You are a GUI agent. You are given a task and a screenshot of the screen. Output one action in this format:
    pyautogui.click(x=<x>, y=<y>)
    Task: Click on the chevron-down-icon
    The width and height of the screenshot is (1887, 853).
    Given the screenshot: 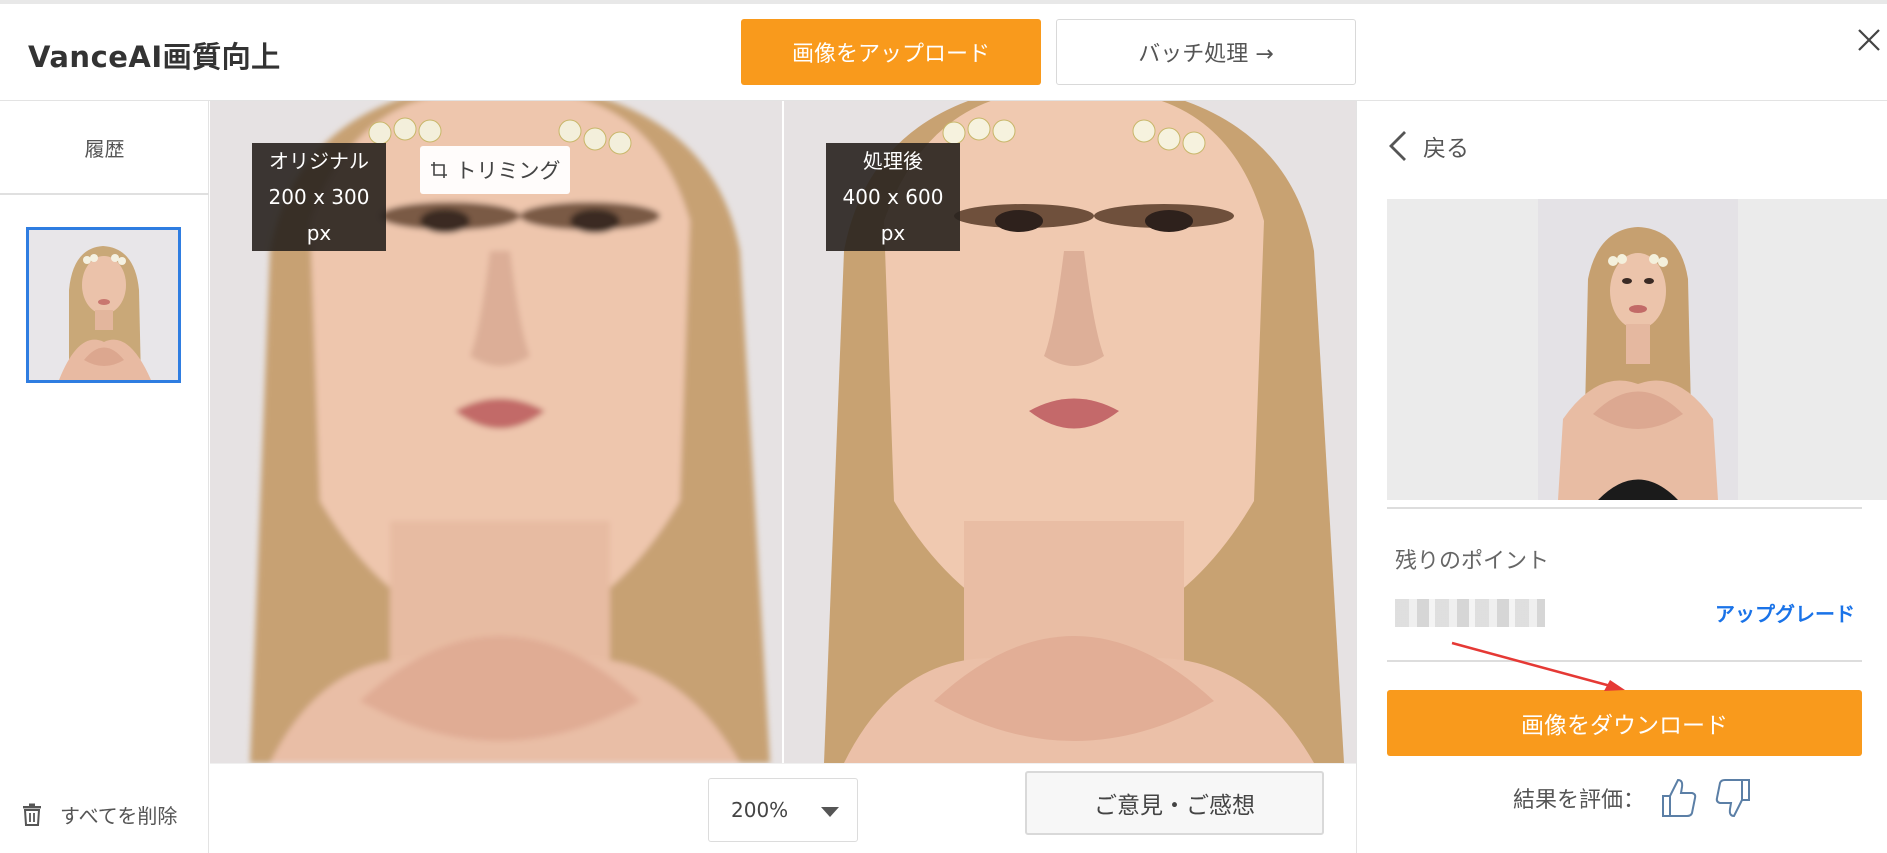 What is the action you would take?
    pyautogui.click(x=830, y=812)
    